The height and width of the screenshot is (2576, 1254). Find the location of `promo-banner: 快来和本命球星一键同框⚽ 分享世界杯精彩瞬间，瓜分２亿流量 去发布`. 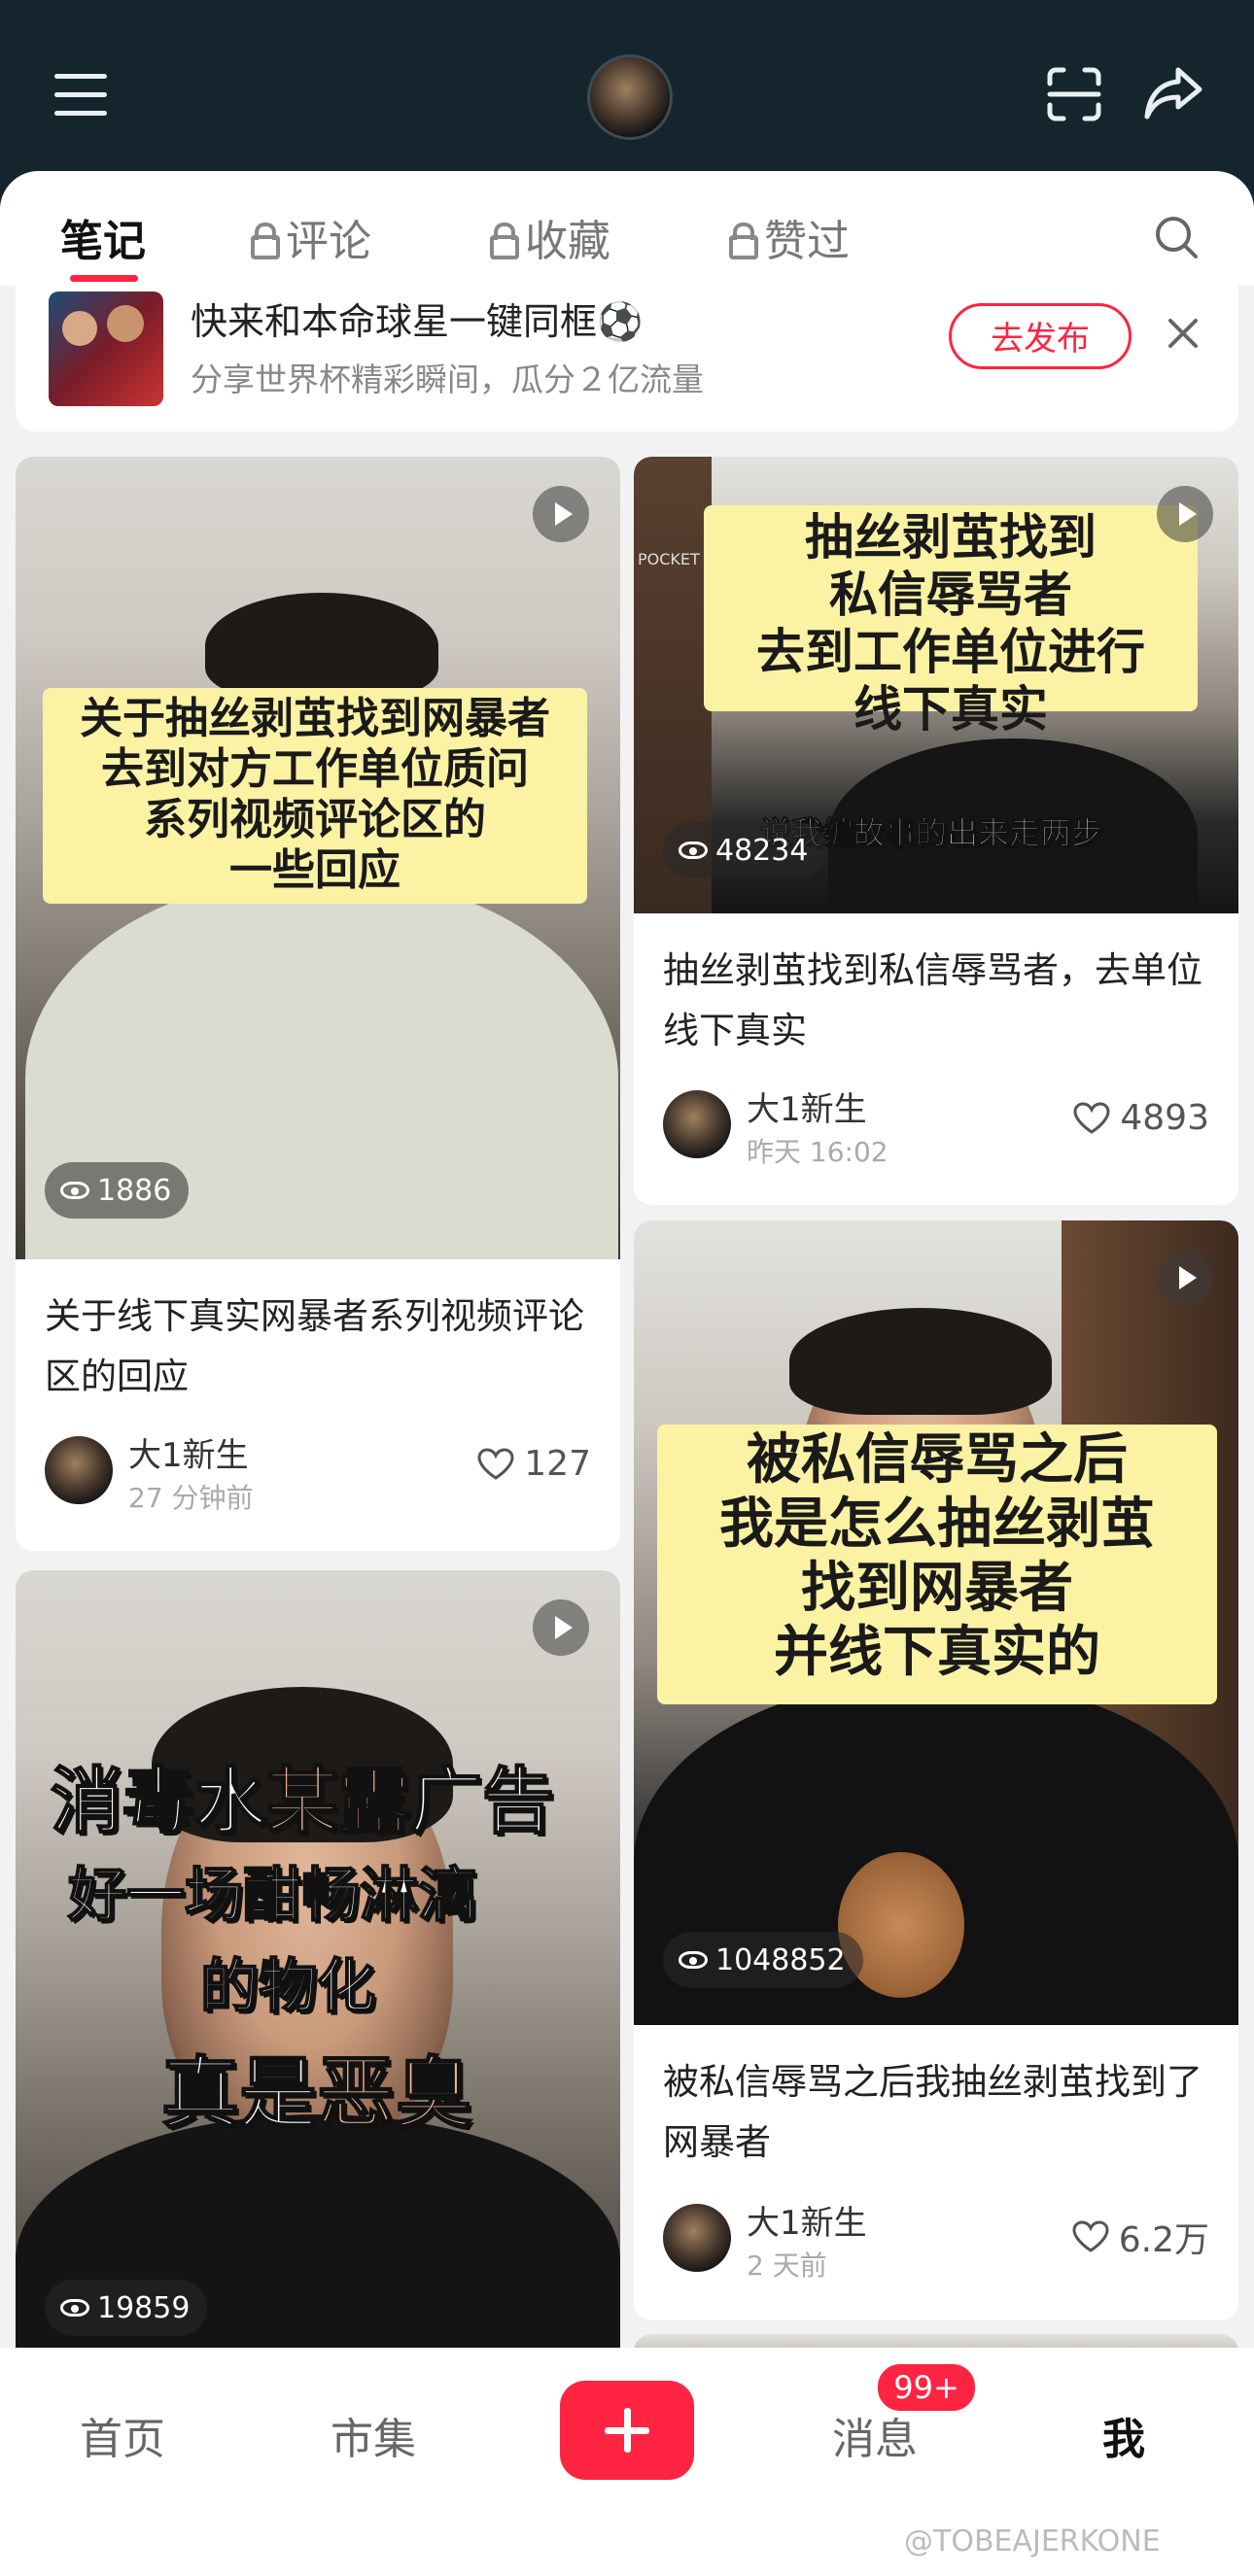

promo-banner: 快来和本命球星一键同框⚽ 分享世界杯精彩瞬间，瓜分２亿流量 去发布 is located at coordinates (627, 358).